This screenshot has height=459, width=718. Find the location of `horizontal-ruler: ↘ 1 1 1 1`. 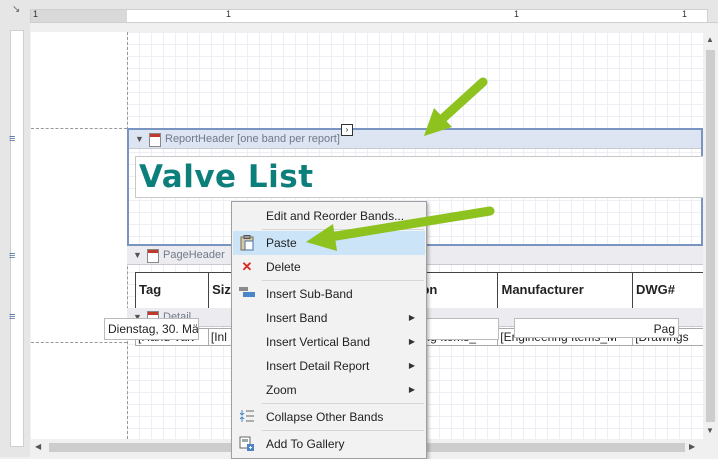

horizontal-ruler: ↘ 1 1 1 1 is located at coordinates (359, 11).